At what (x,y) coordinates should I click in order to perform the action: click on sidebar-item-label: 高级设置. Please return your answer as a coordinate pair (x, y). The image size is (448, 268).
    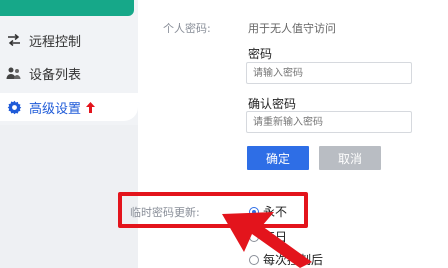
    Looking at the image, I should click on (55, 109).